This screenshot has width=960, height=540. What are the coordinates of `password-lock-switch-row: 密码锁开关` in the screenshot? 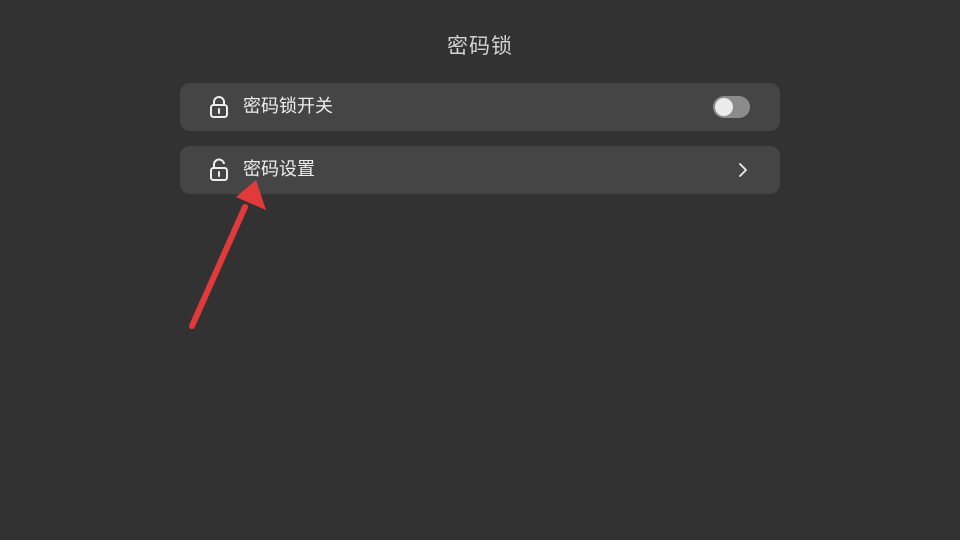 It's located at (480, 107).